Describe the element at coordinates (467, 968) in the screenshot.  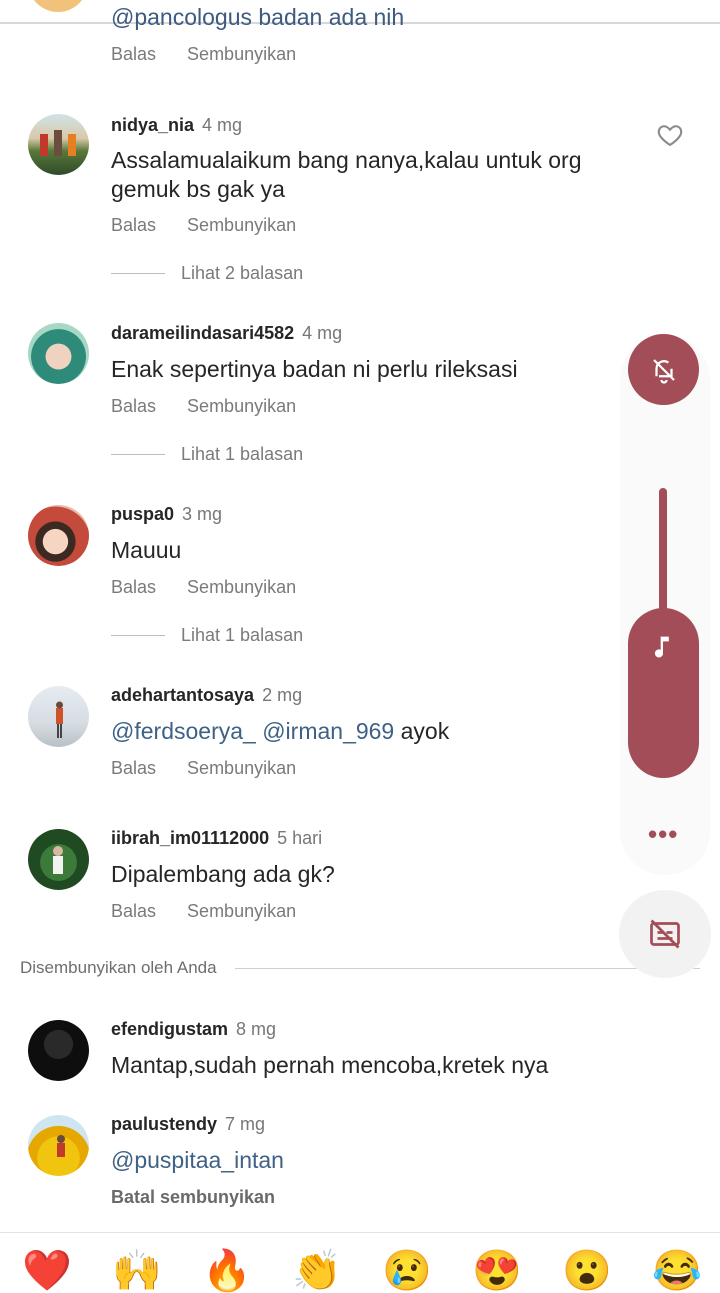
I see `divider` at that location.